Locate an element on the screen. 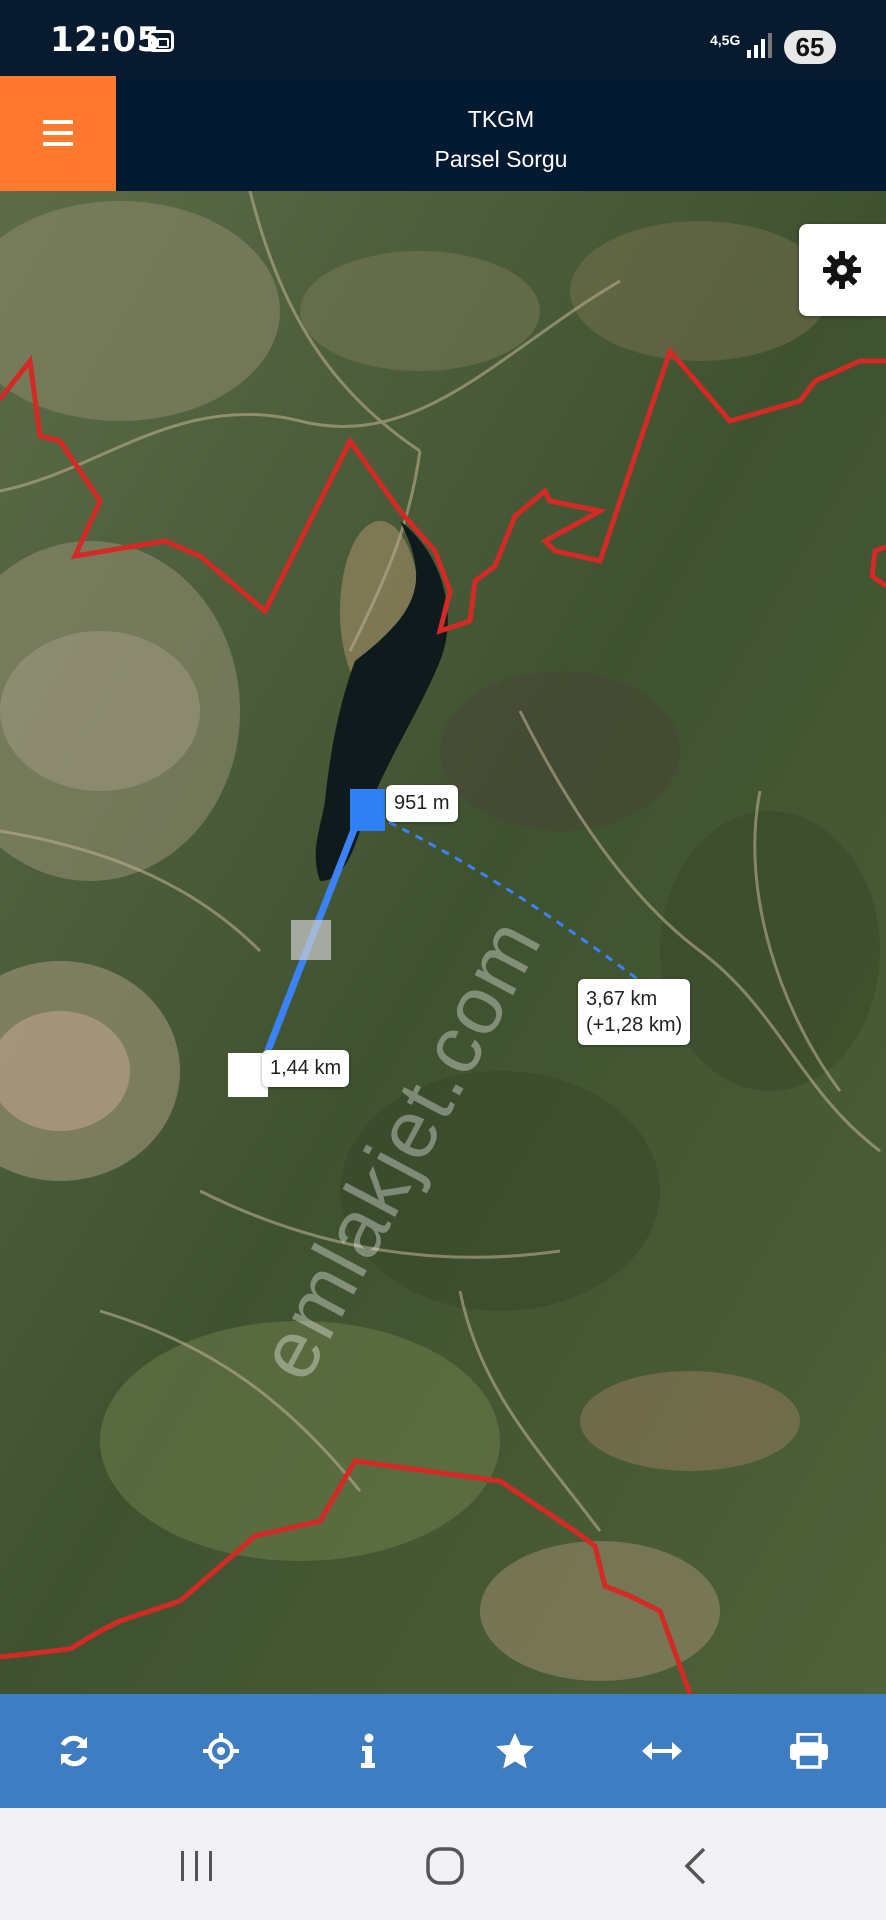 The height and width of the screenshot is (1920, 886). favorite-button is located at coordinates (514, 1751).